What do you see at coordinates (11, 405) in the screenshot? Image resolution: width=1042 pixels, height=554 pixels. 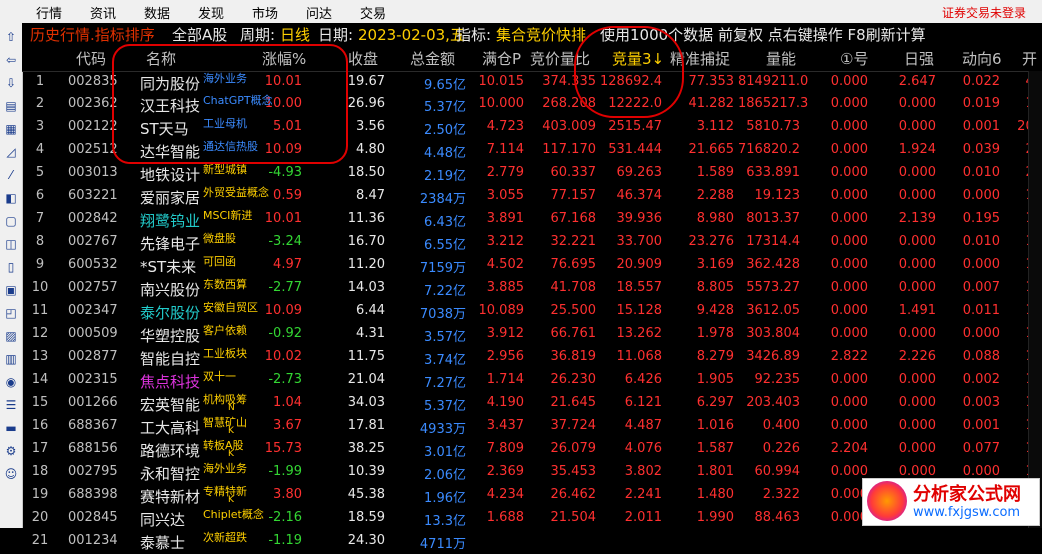 I see `list-icon: ☰` at bounding box center [11, 405].